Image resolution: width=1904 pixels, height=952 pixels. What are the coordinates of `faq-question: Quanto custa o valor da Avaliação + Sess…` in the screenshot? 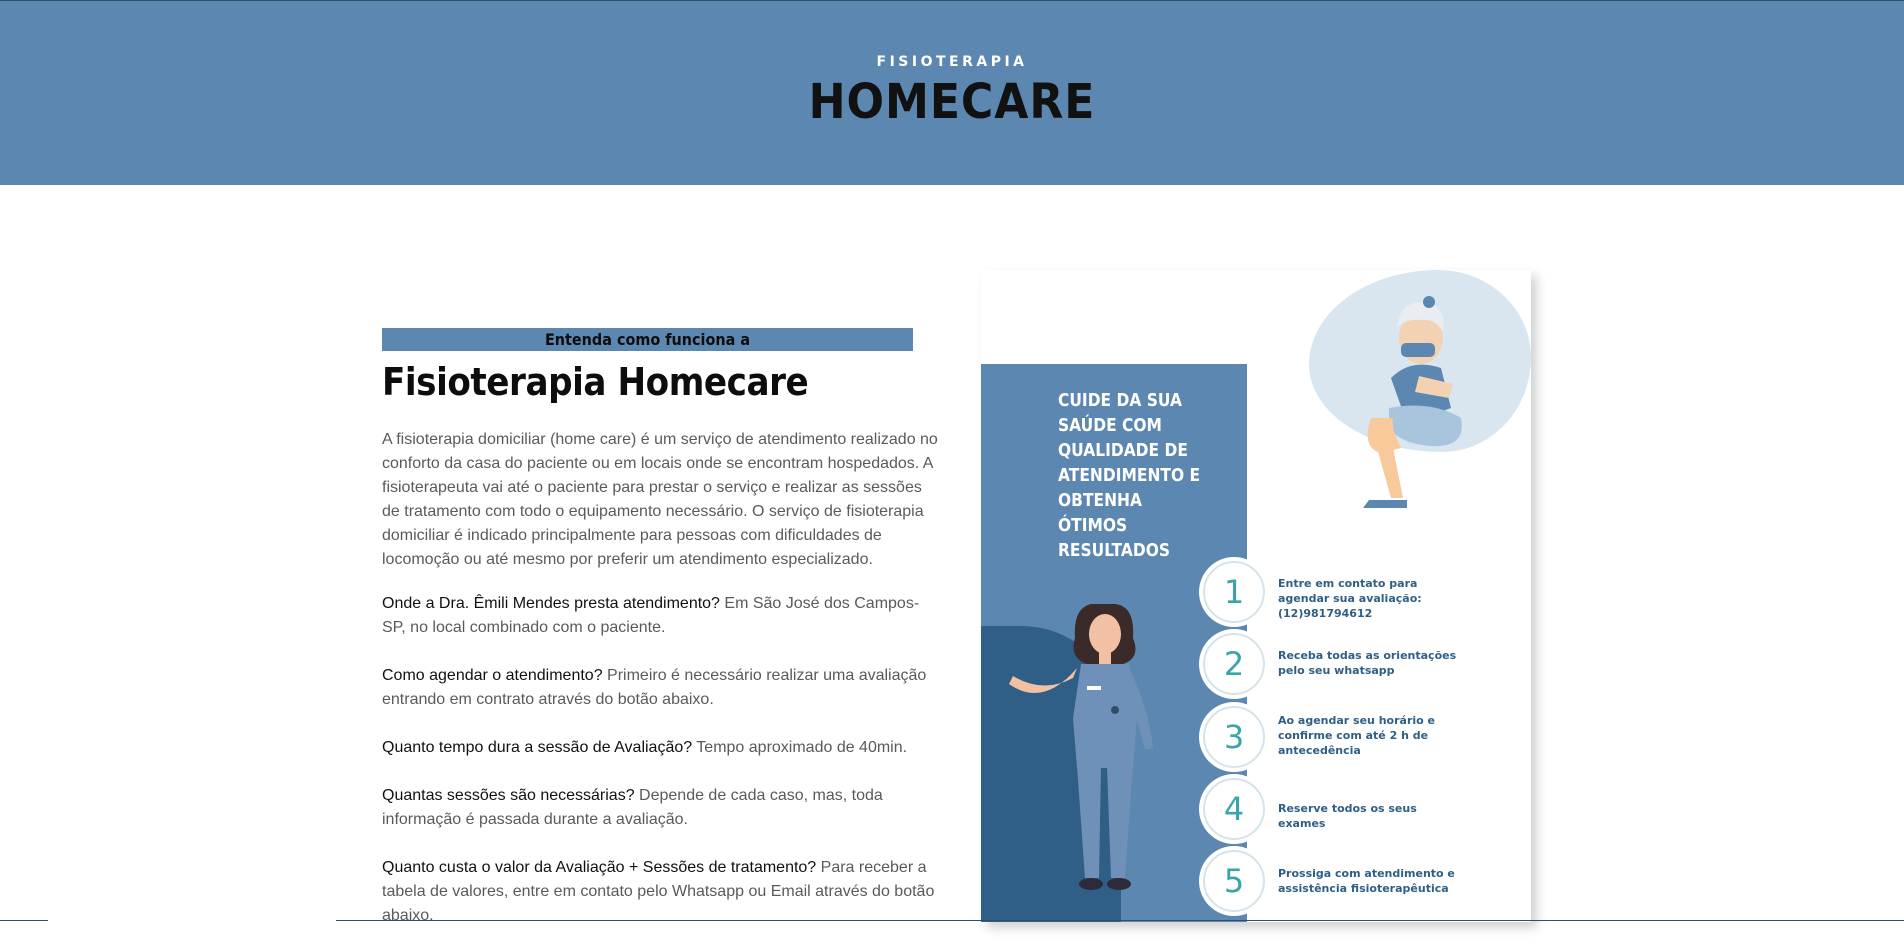 It's located at (599, 867).